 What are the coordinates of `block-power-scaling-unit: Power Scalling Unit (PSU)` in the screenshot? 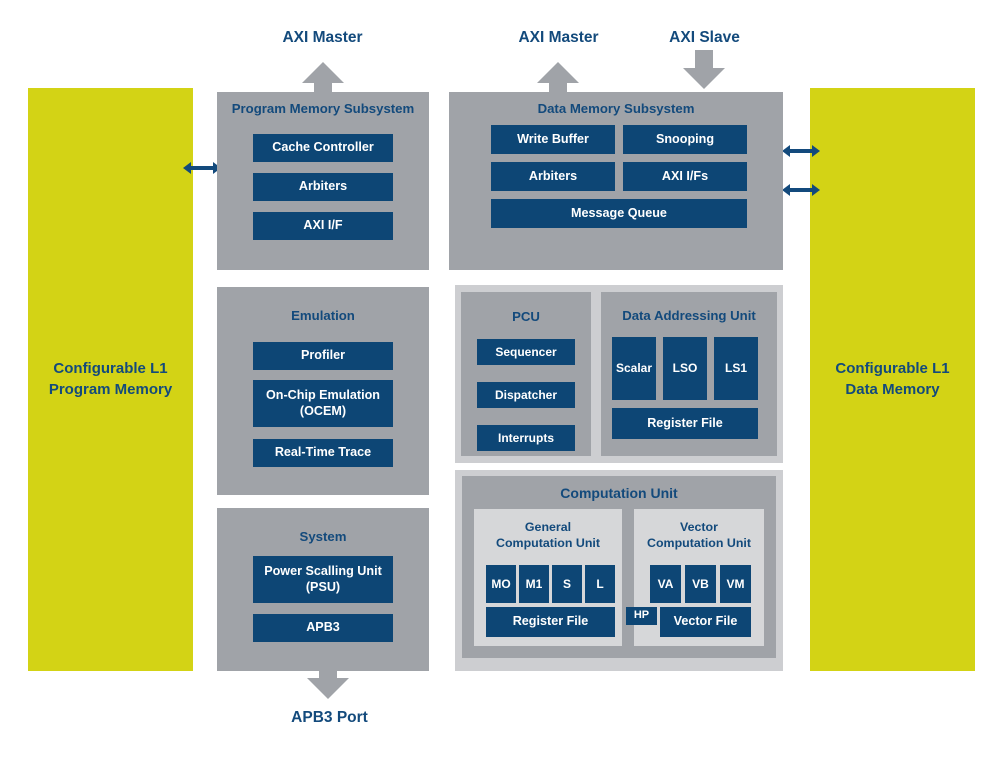 It's located at (323, 579).